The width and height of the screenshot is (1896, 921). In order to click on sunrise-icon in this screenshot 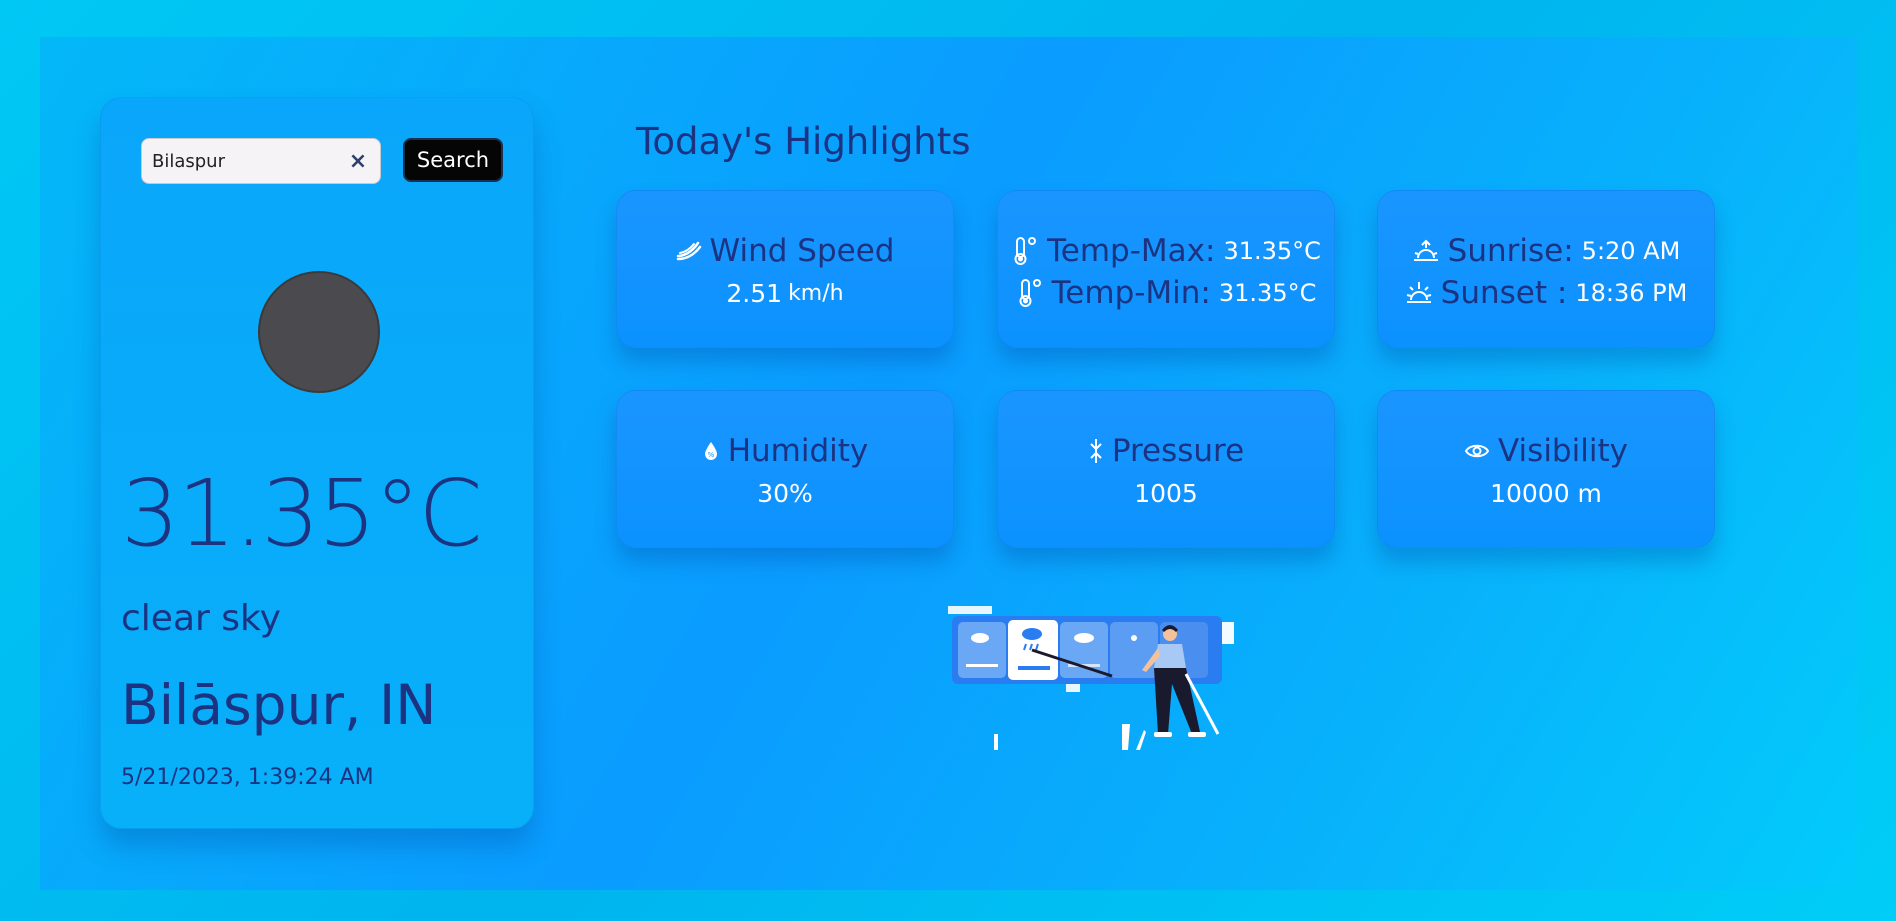, I will do `click(1426, 251)`.